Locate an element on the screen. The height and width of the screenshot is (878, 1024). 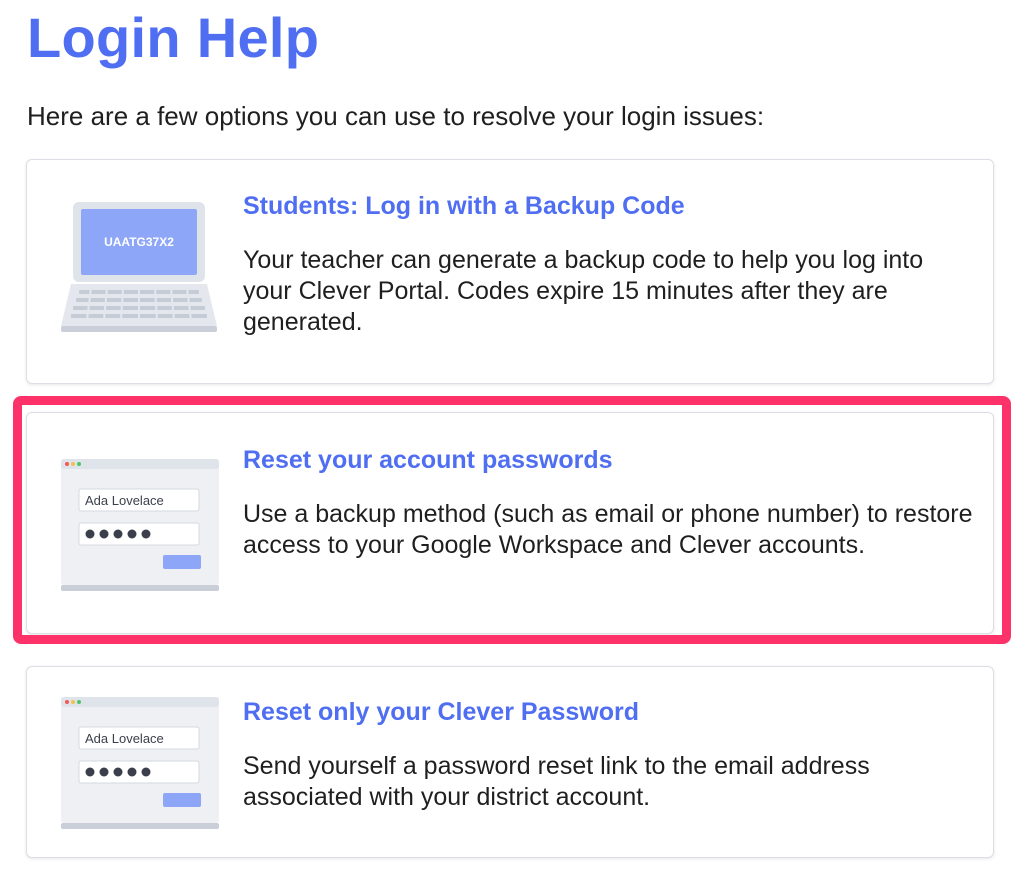
reset-clever-password-option-title: Reset only your Clever Password is located at coordinates (441, 712).